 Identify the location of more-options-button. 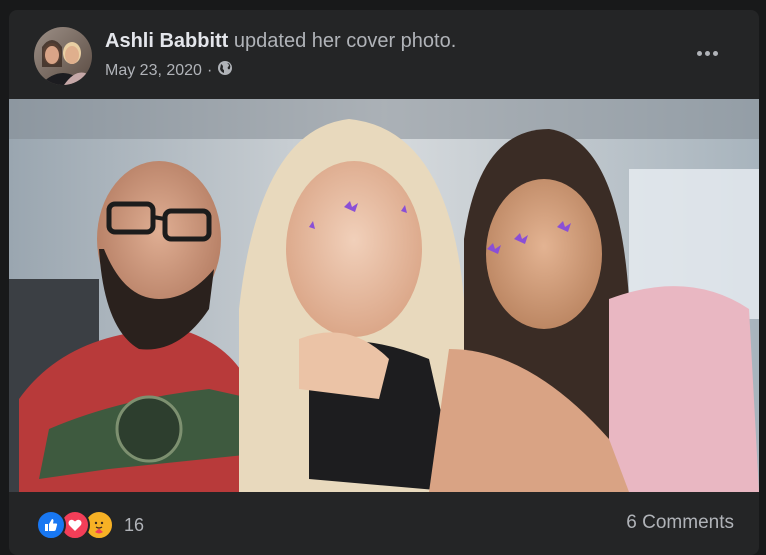
(707, 53).